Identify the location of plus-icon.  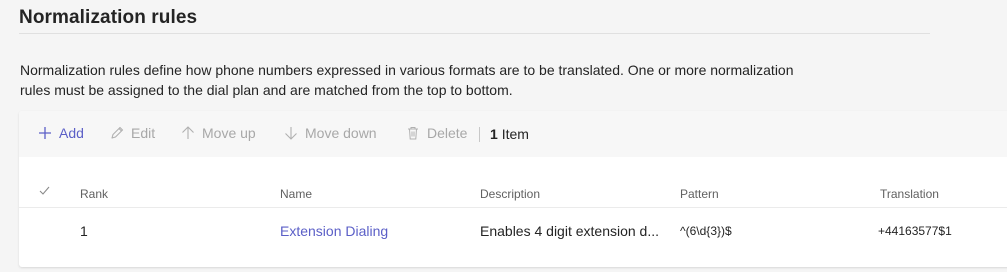
(45, 133).